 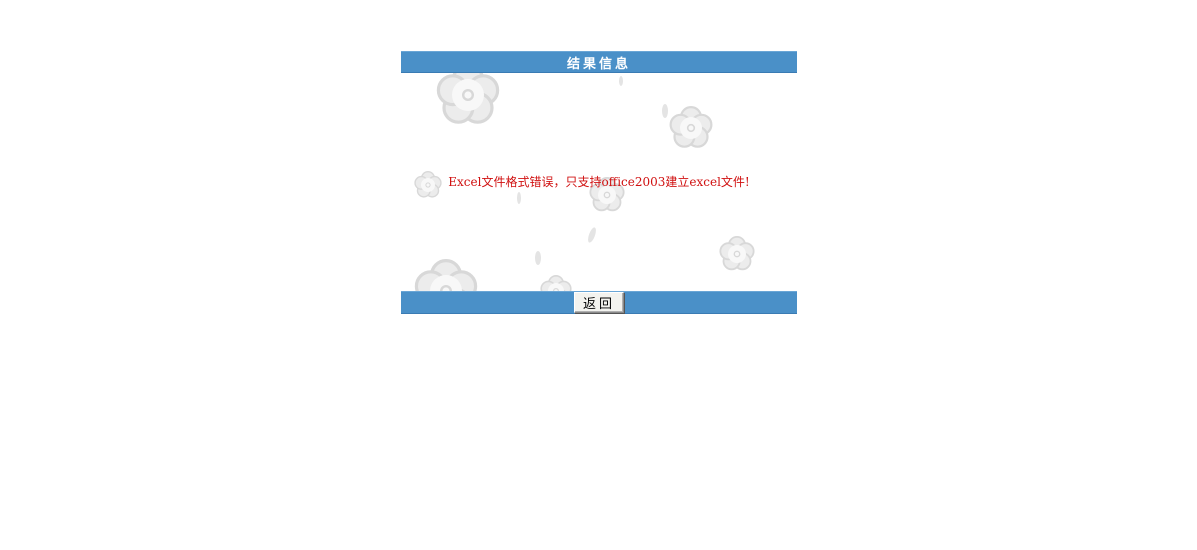 I want to click on back-button: 返回, so click(x=598, y=302).